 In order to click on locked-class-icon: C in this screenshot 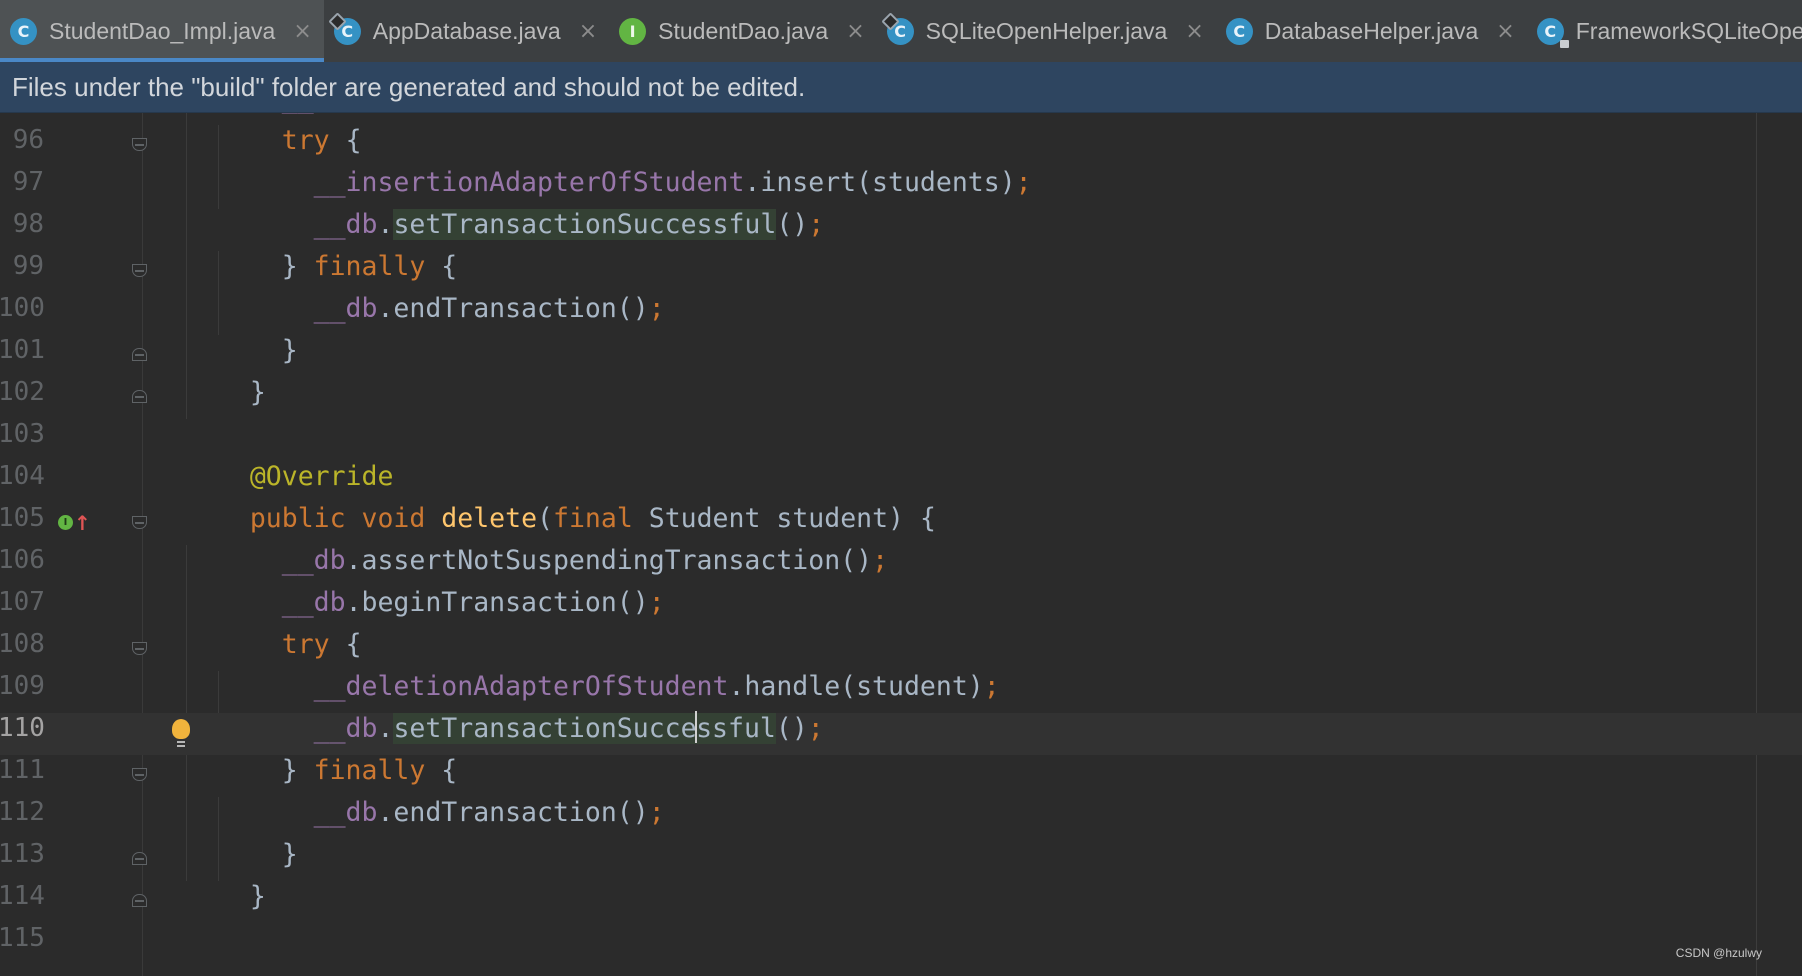, I will do `click(1552, 32)`.